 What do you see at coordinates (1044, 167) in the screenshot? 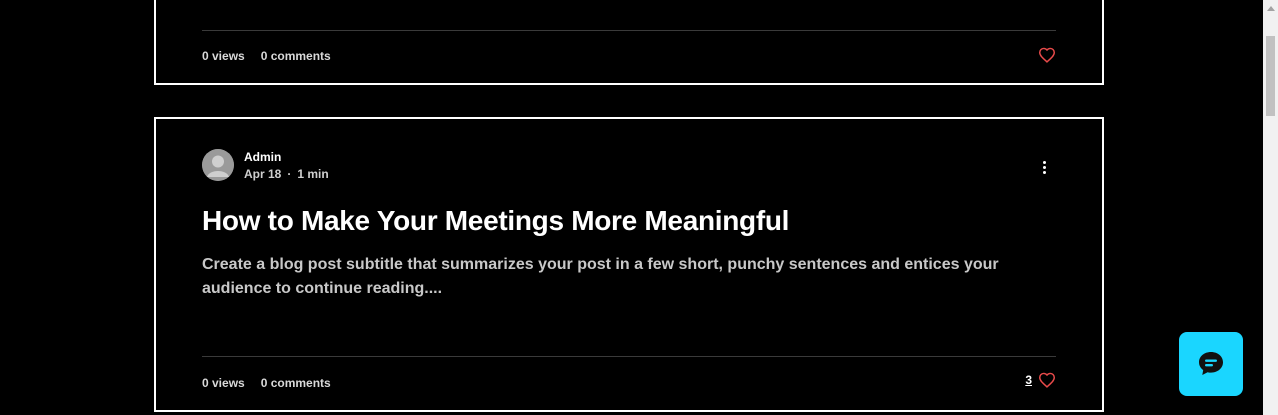
I see `more-vertical-icon` at bounding box center [1044, 167].